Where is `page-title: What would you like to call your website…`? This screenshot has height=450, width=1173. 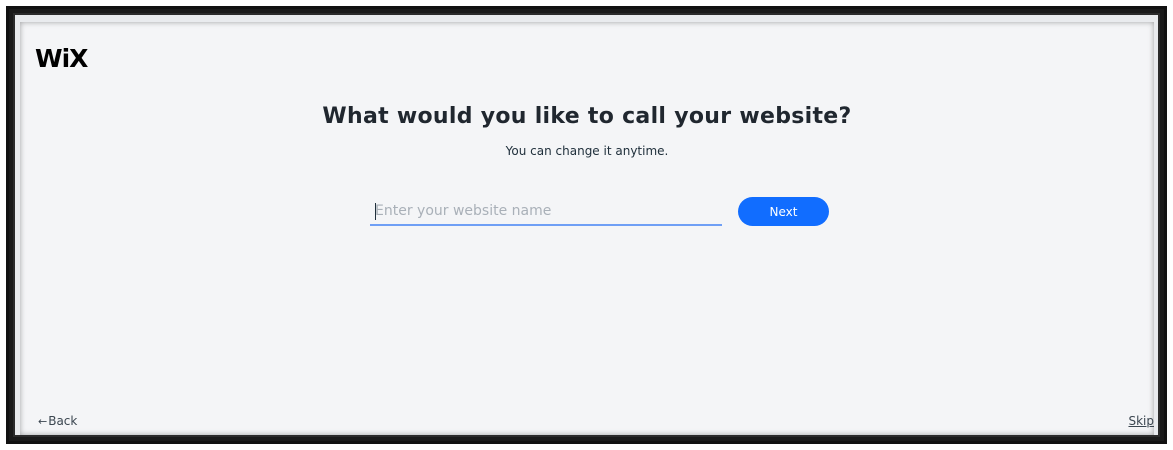 page-title: What would you like to call your website… is located at coordinates (587, 116).